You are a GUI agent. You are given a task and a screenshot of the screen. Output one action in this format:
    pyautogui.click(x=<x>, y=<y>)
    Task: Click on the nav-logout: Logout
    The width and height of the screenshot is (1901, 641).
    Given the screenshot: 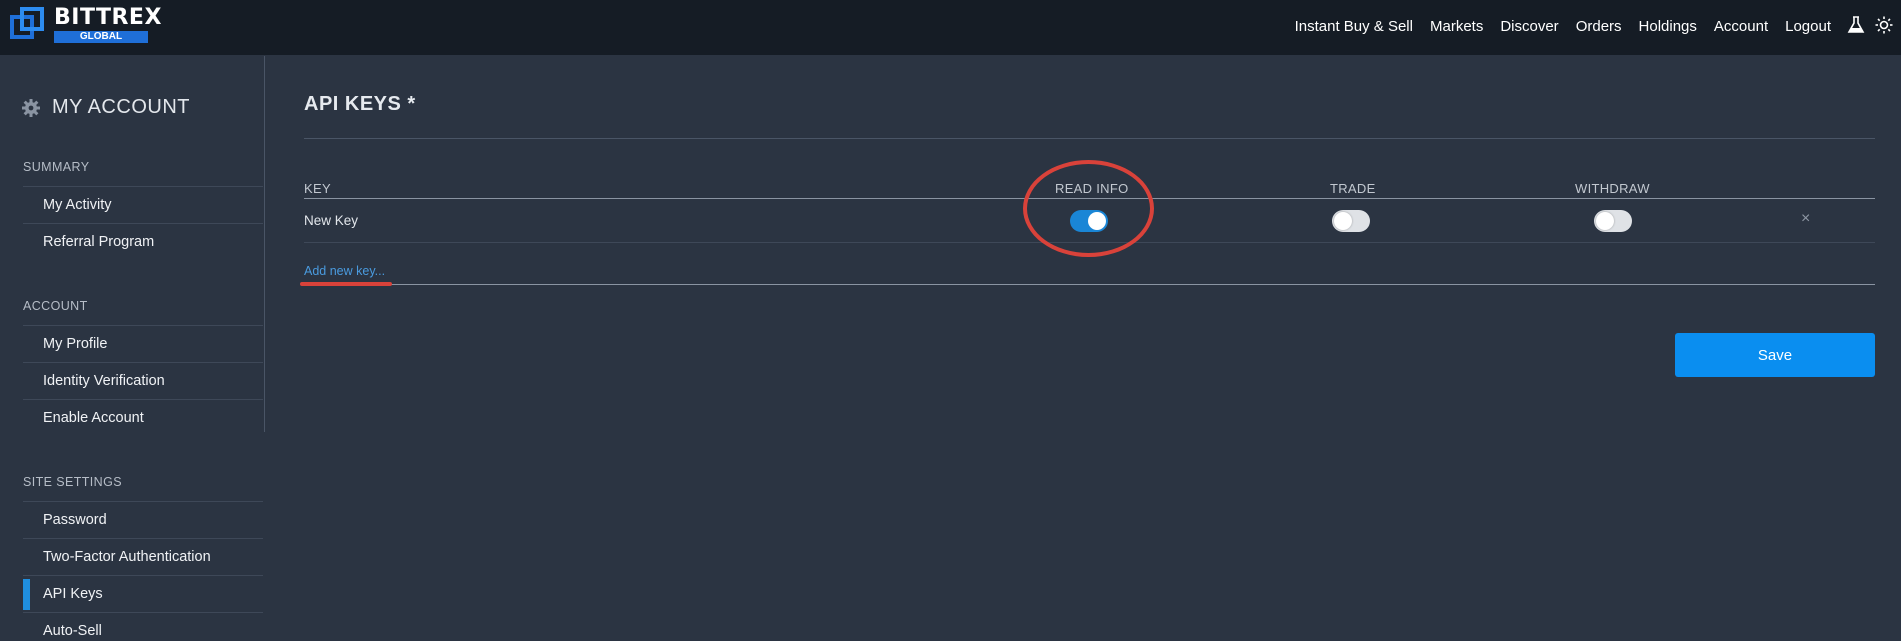 What is the action you would take?
    pyautogui.click(x=1808, y=26)
    